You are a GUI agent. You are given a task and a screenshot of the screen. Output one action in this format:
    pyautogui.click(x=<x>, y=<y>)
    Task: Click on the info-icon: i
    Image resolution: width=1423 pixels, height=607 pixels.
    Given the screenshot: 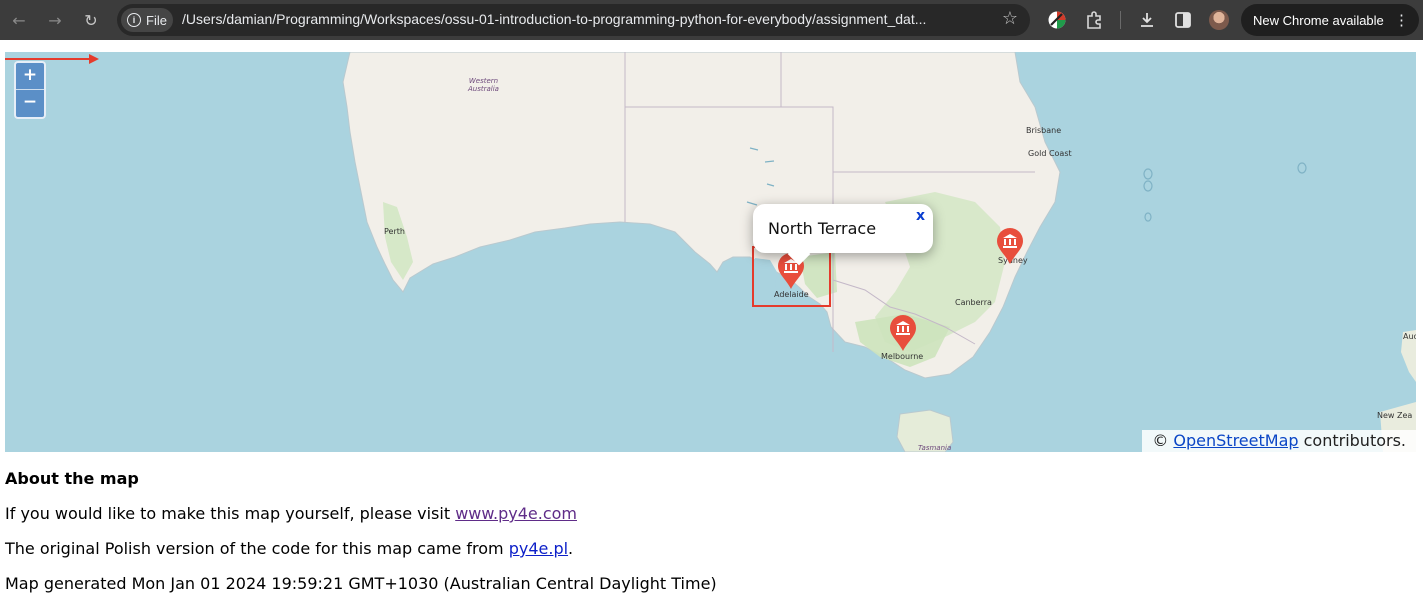 What is the action you would take?
    pyautogui.click(x=134, y=20)
    